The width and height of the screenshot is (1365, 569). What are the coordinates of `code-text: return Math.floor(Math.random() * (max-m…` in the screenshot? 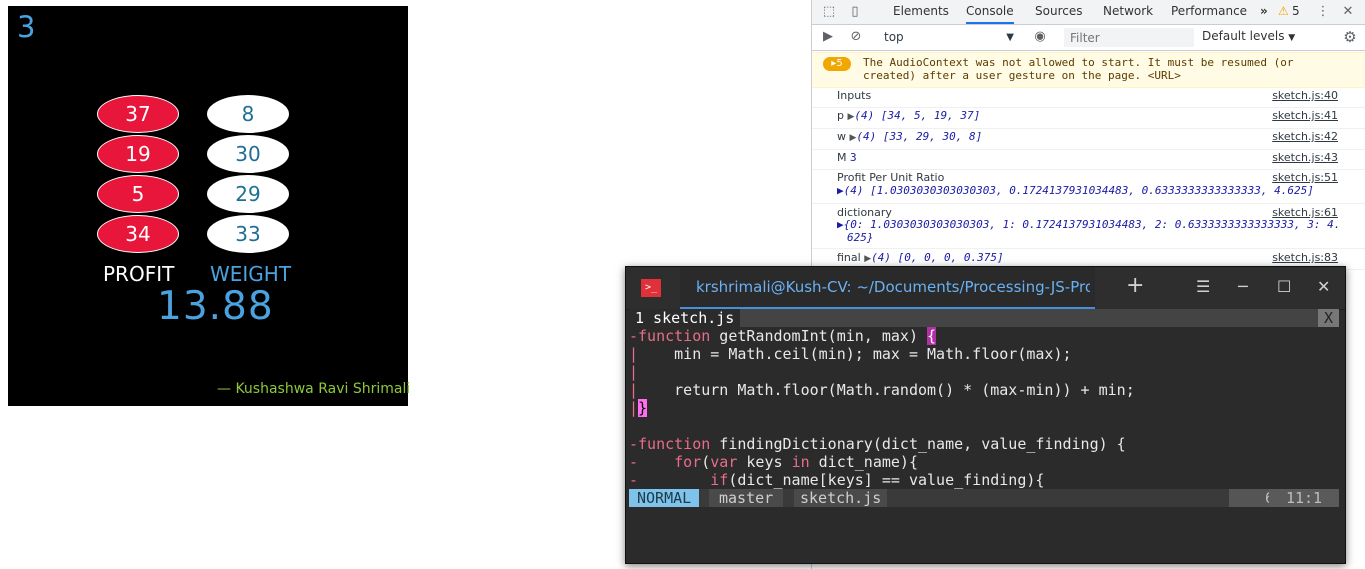 It's located at (886, 390).